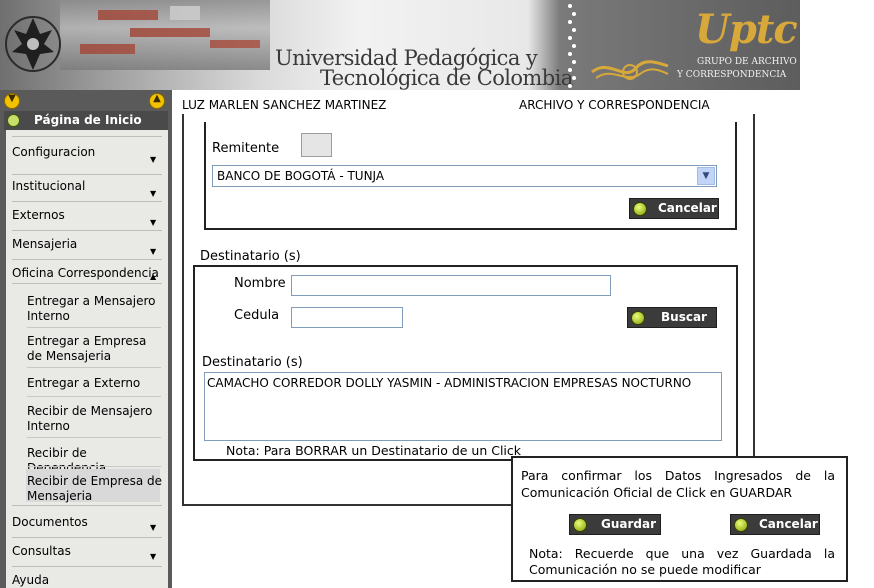 Image resolution: width=874 pixels, height=588 pixels. What do you see at coordinates (260, 283) in the screenshot?
I see `nombre-label: Nombre` at bounding box center [260, 283].